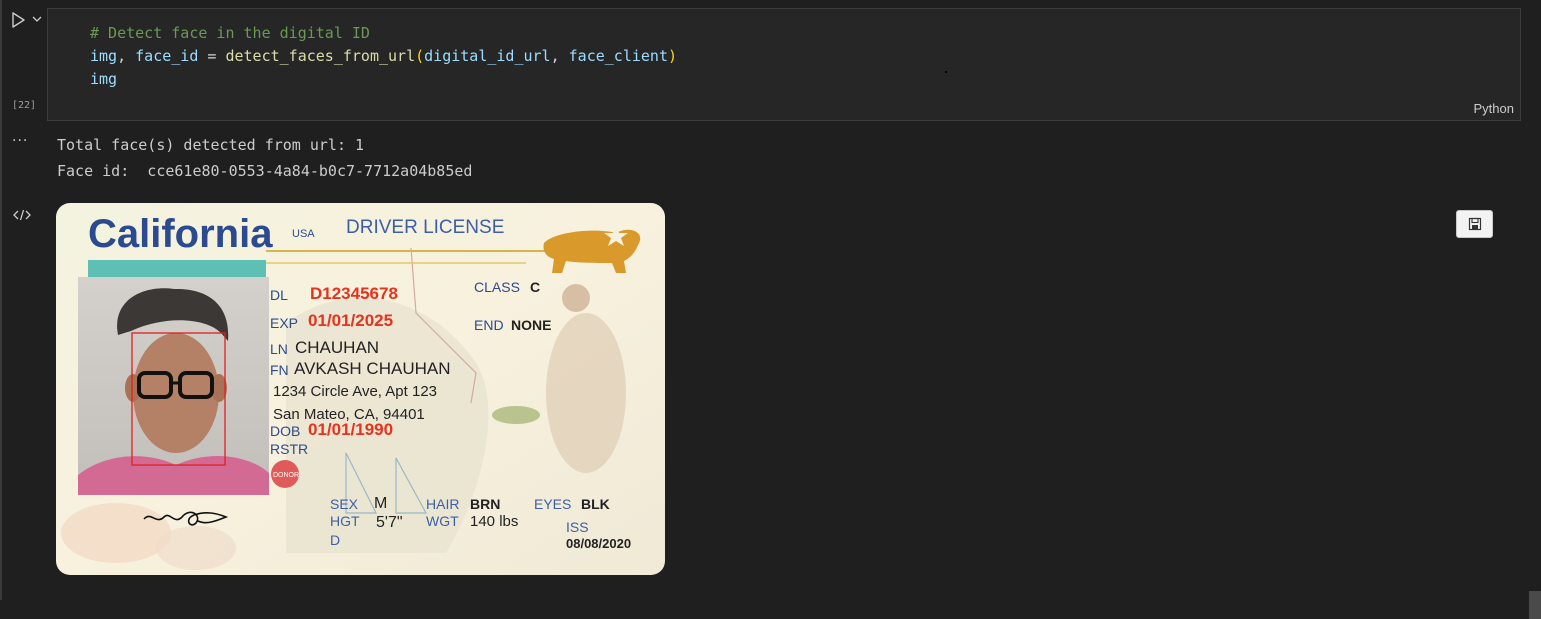 The image size is (1541, 619). Describe the element at coordinates (345, 521) in the screenshot. I see `hgt-label: HGT` at that location.